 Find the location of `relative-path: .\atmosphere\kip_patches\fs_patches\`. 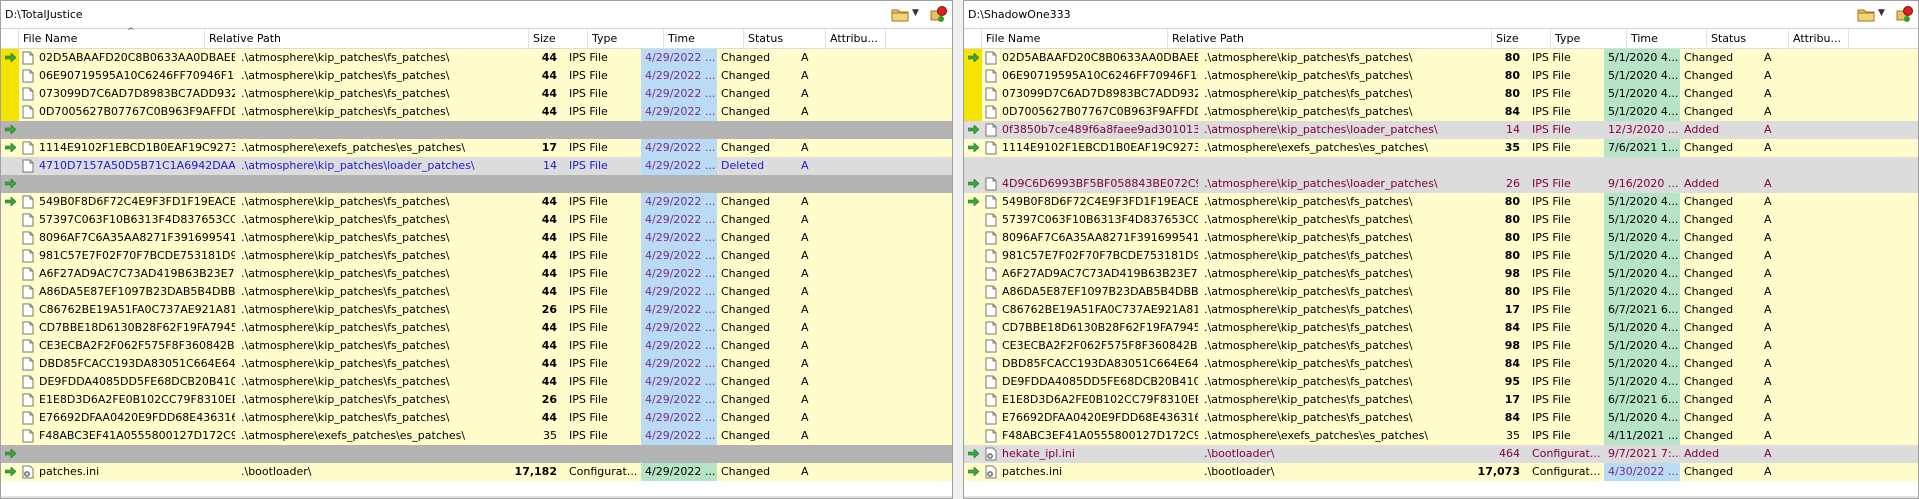

relative-path: .\atmosphere\kip_patches\fs_patches\ is located at coordinates (345, 93).